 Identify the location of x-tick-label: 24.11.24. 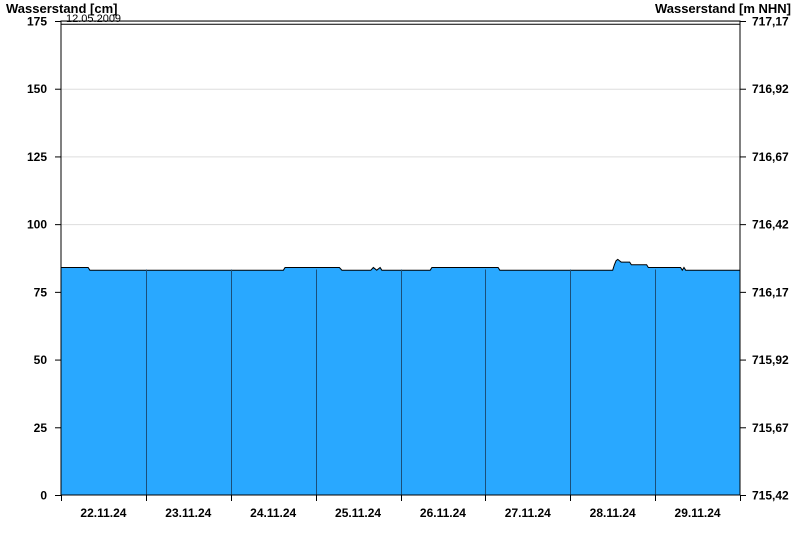
(273, 513).